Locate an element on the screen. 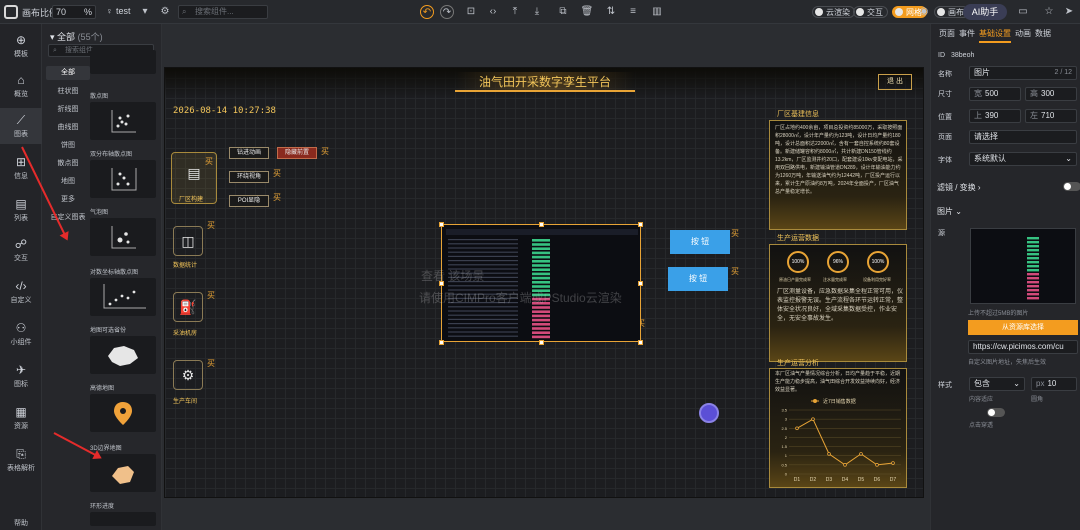 Image resolution: width=1080 pixels, height=530 pixels. thumb-bubble: 气泡图 is located at coordinates (123, 232).